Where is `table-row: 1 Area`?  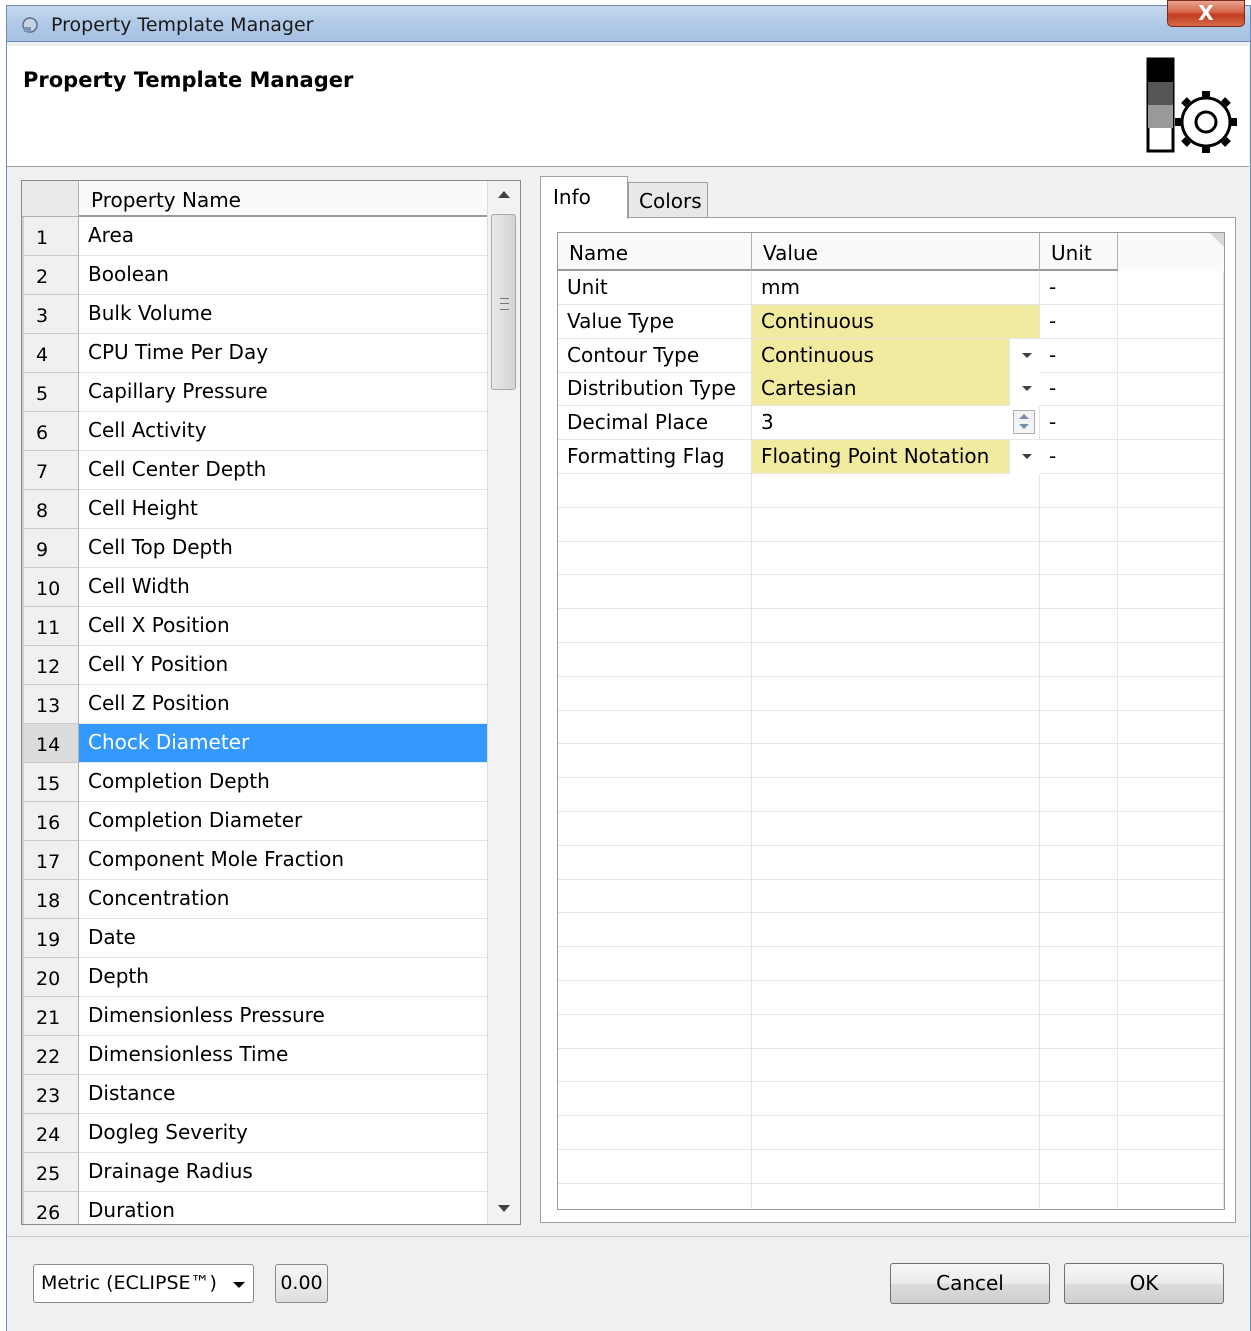
table-row: 1 Area is located at coordinates (254, 236).